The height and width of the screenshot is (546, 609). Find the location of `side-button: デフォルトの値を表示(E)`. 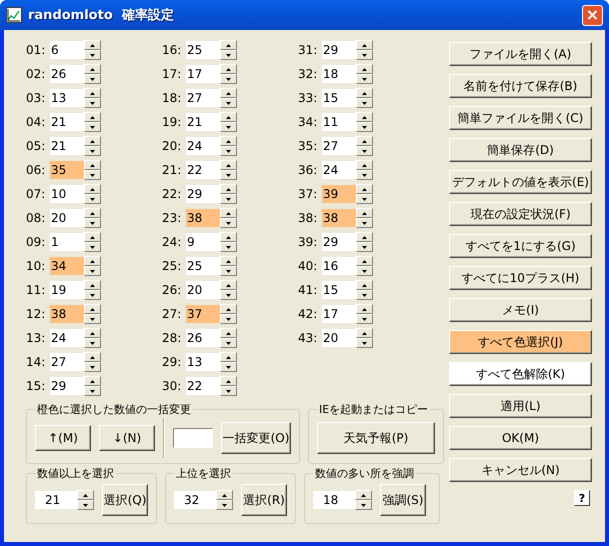

side-button: デフォルトの値を表示(E) is located at coordinates (520, 182).